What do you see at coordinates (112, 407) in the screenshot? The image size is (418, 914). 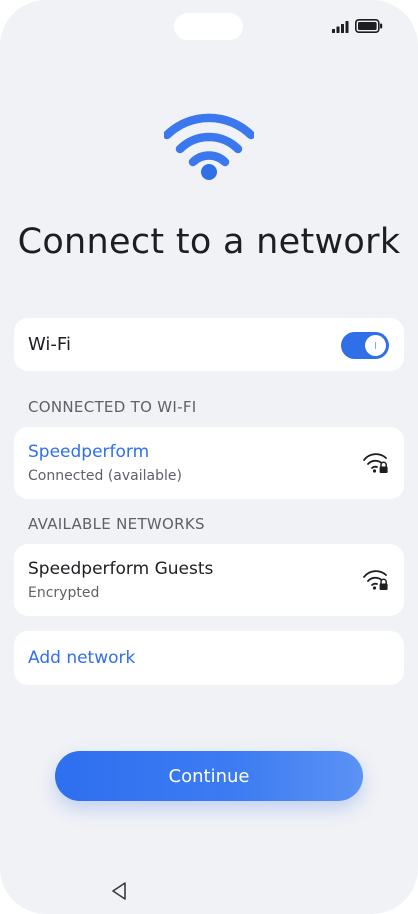 I see `connected-section-header: CONNECTED TO WI-FI` at bounding box center [112, 407].